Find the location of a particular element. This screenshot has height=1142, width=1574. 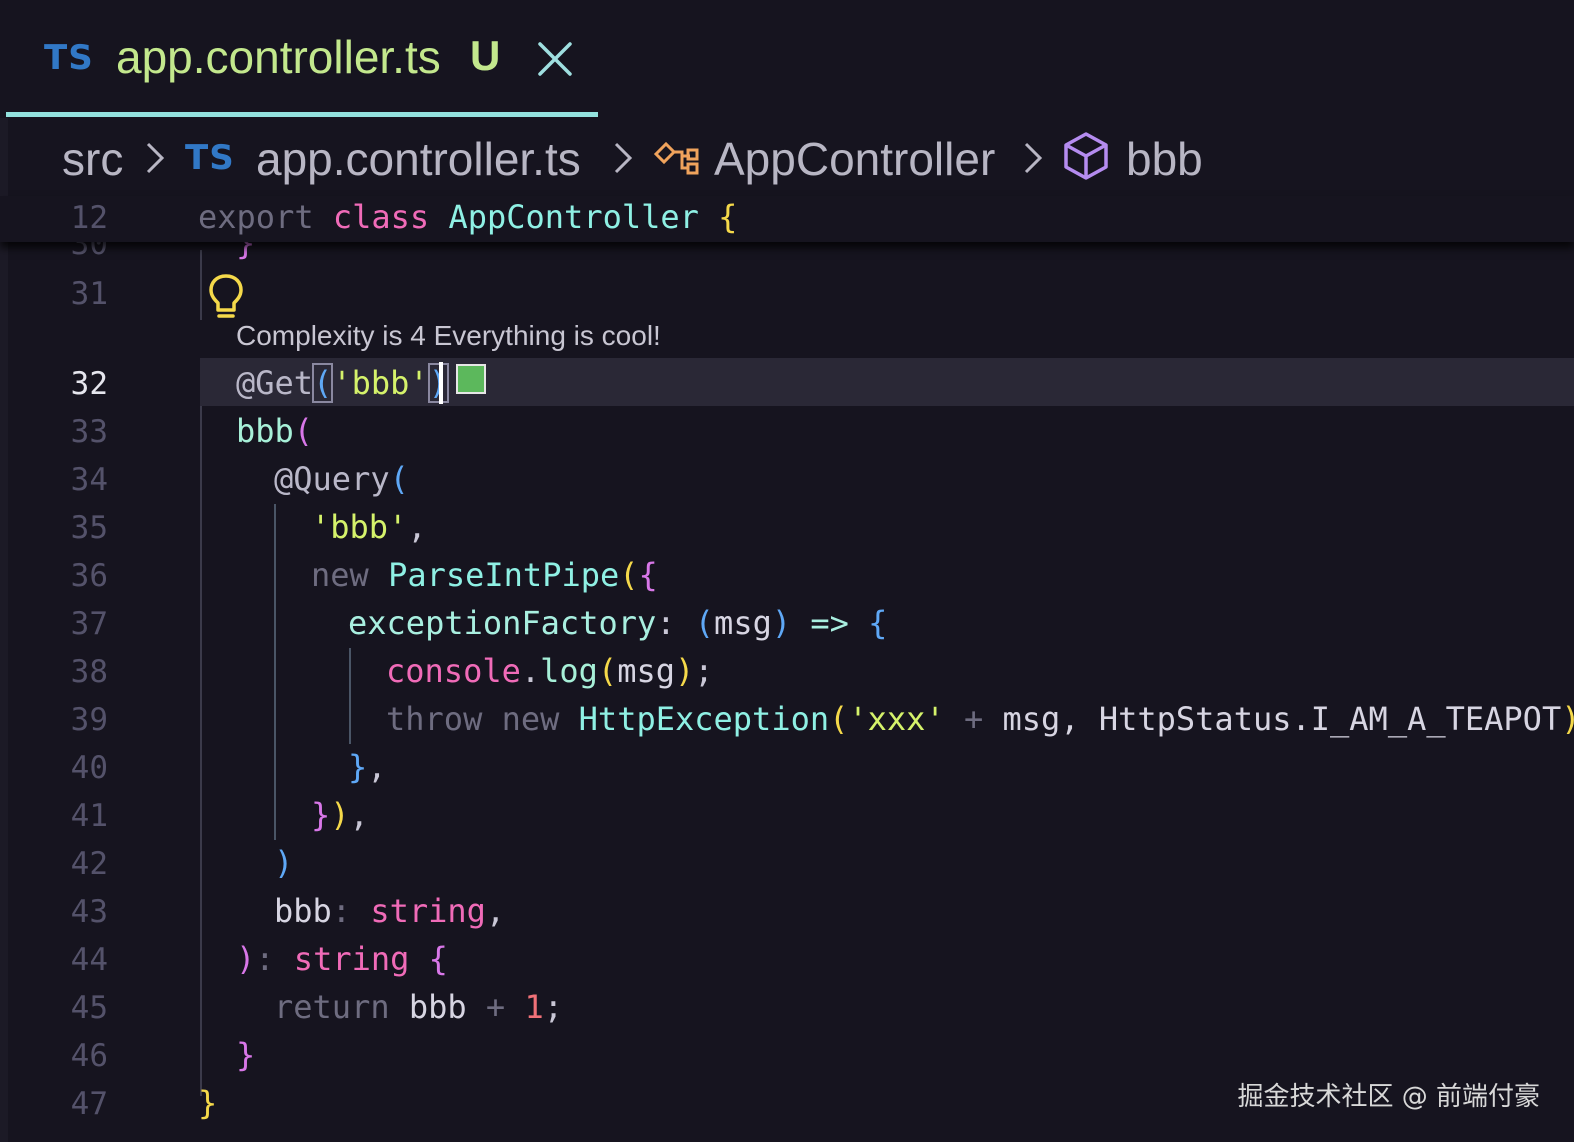

line-number-active: 32 is located at coordinates (89, 384).